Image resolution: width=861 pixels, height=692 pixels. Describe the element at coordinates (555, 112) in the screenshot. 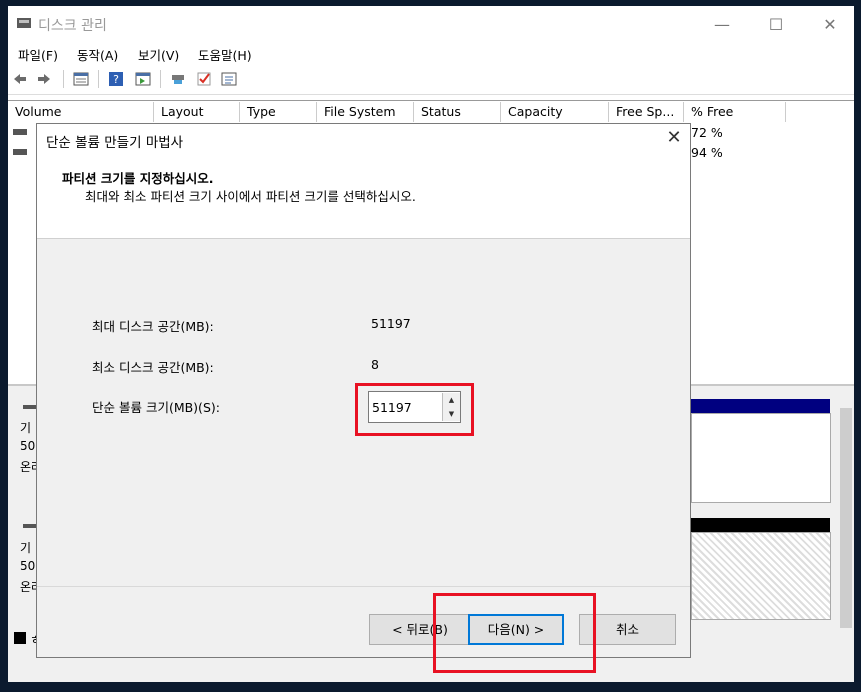

I see `column-capacity: Capacity` at that location.